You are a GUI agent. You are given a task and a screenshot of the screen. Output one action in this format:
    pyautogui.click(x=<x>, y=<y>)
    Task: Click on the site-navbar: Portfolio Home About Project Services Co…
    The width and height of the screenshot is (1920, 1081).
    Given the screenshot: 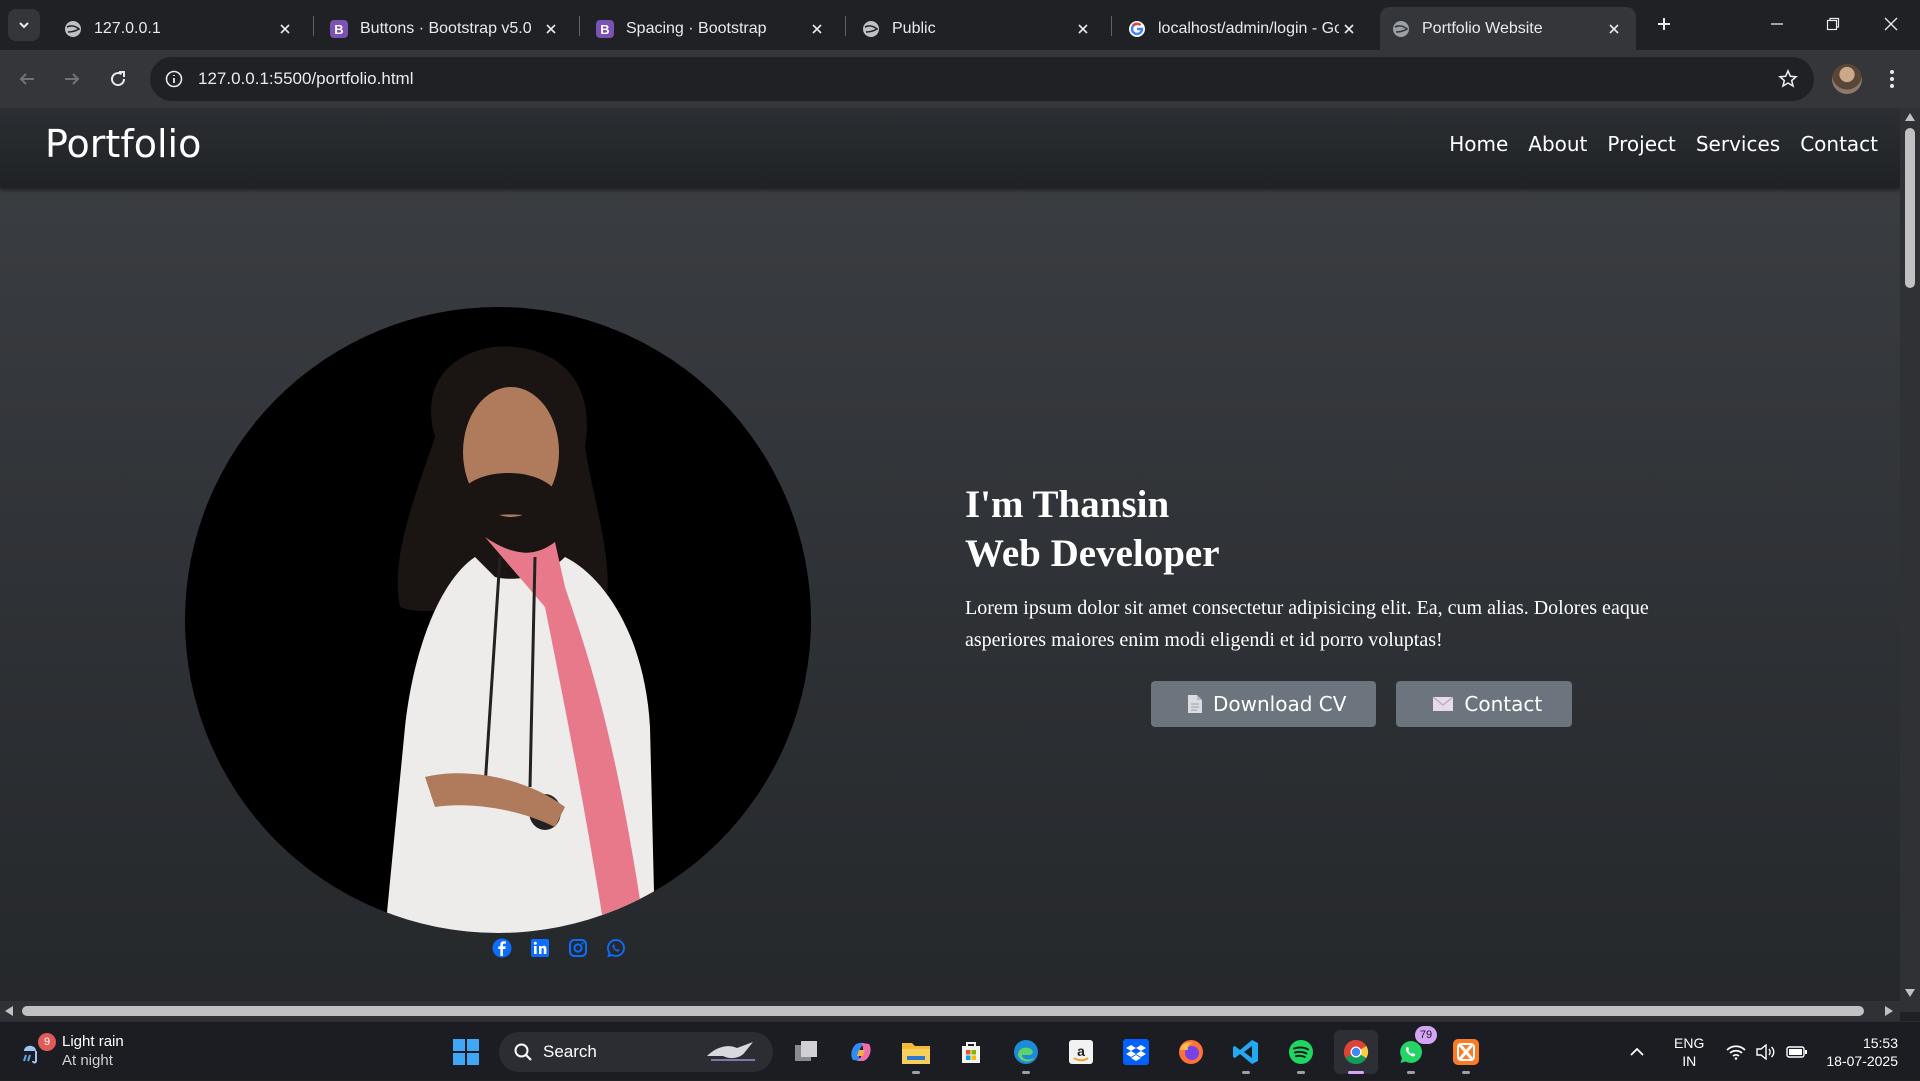 What is the action you would take?
    pyautogui.click(x=950, y=148)
    